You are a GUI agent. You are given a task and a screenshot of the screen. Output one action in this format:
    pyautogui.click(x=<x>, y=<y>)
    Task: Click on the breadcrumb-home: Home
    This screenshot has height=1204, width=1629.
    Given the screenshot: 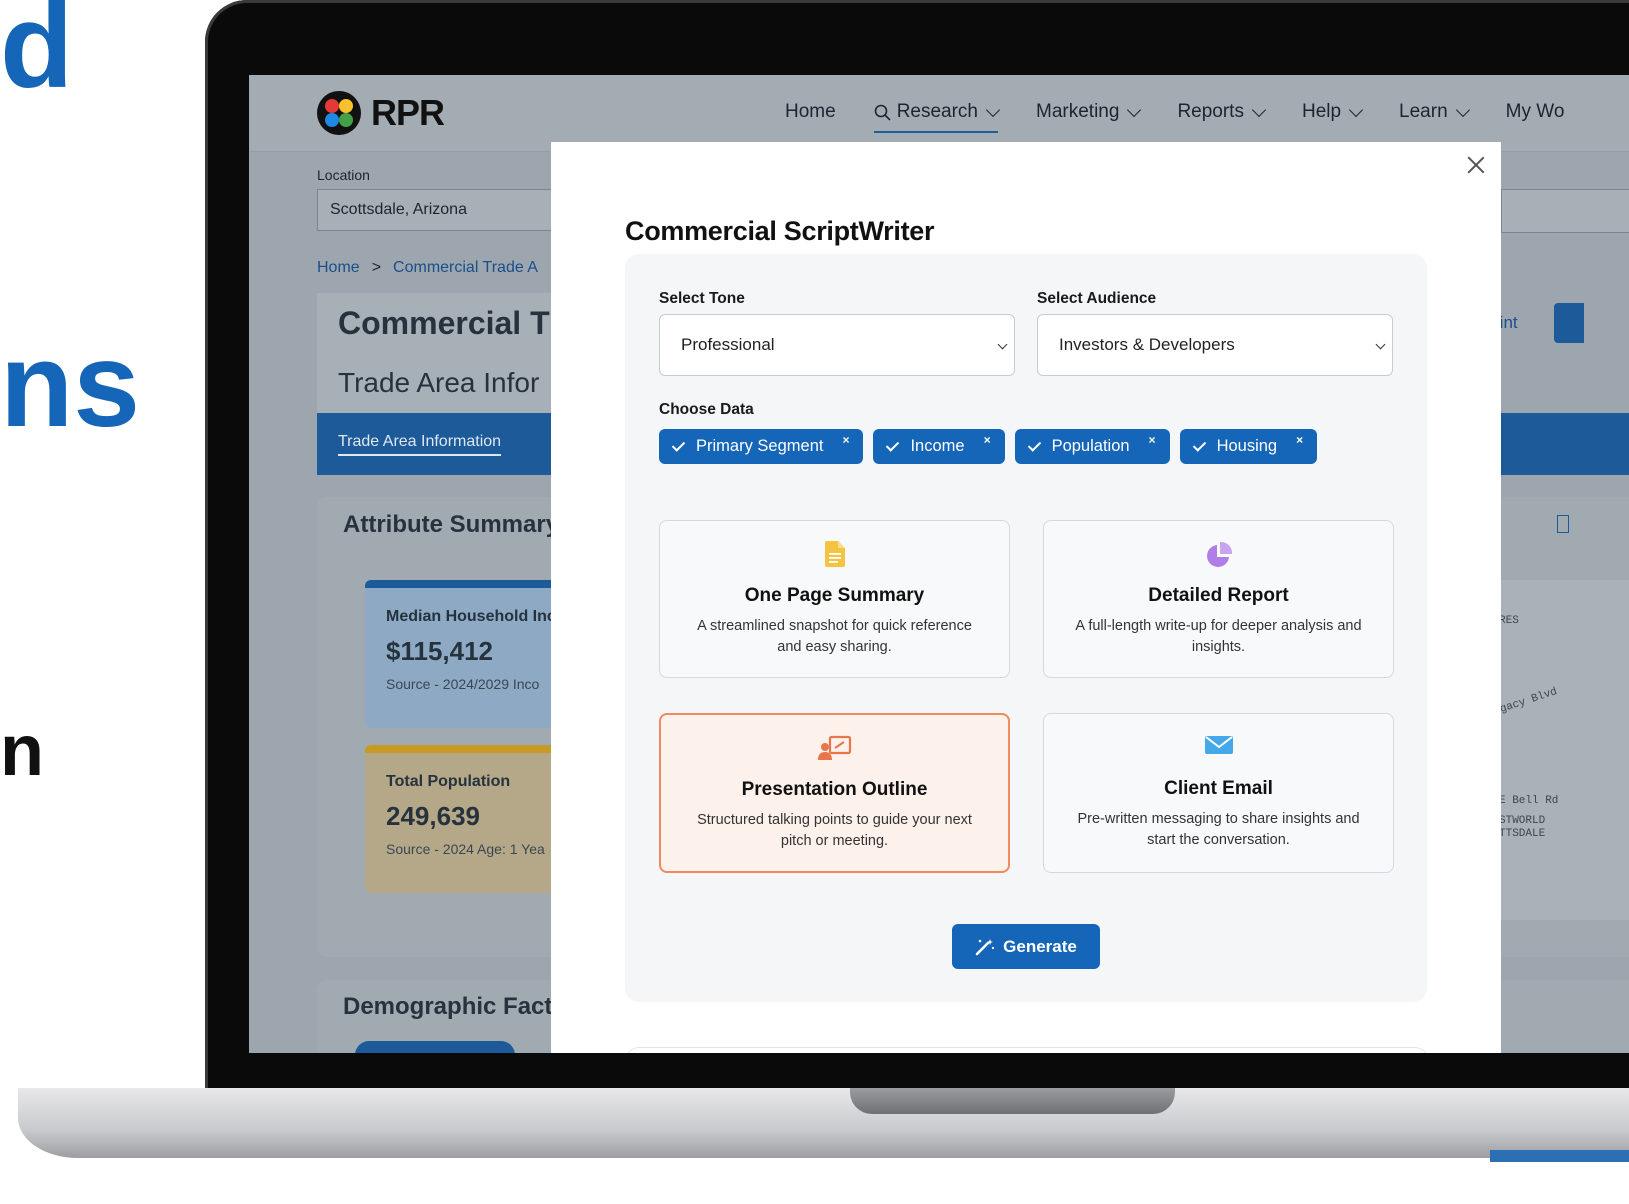 What is the action you would take?
    pyautogui.click(x=338, y=268)
    